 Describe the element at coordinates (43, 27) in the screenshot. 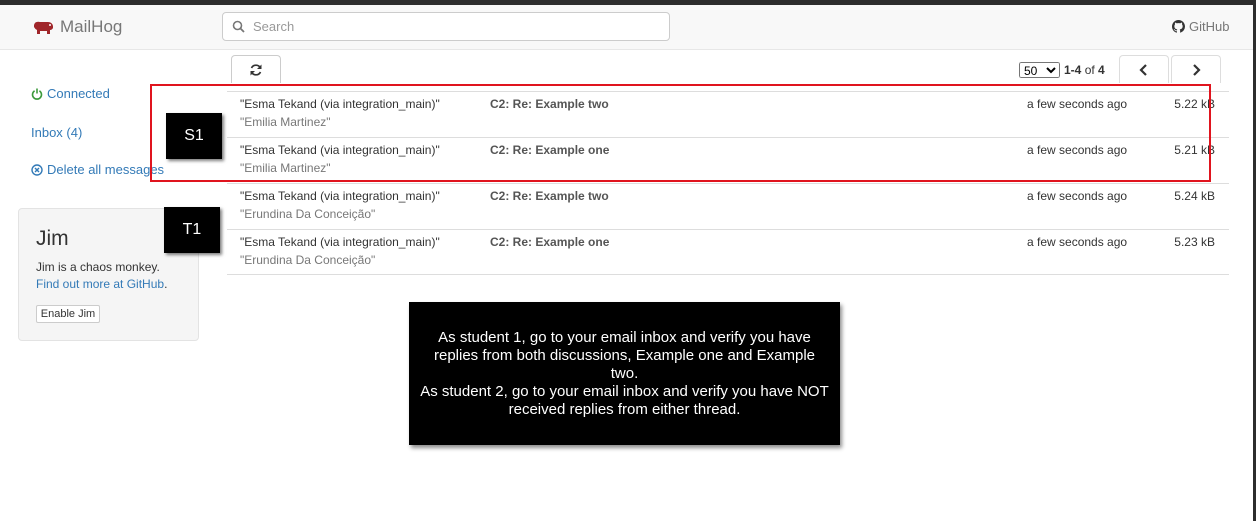

I see `mailhog-pig-icon` at that location.